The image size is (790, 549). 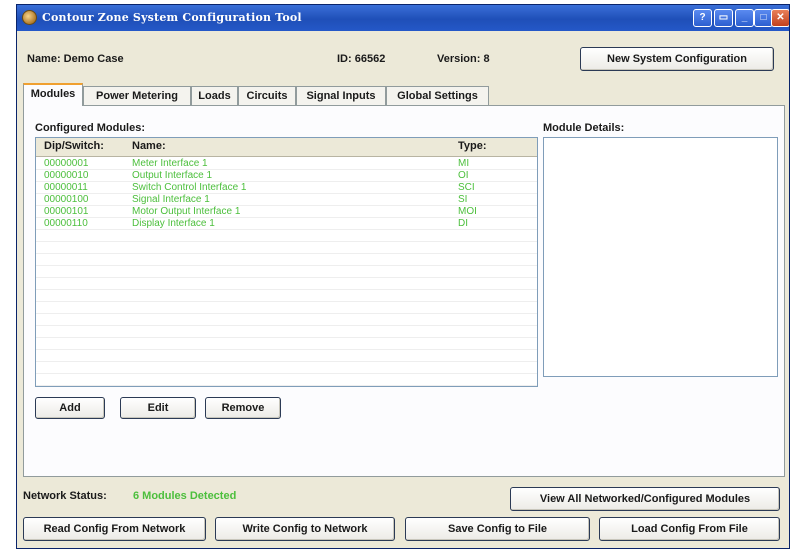 I want to click on version-label: Version: 8, so click(x=463, y=59).